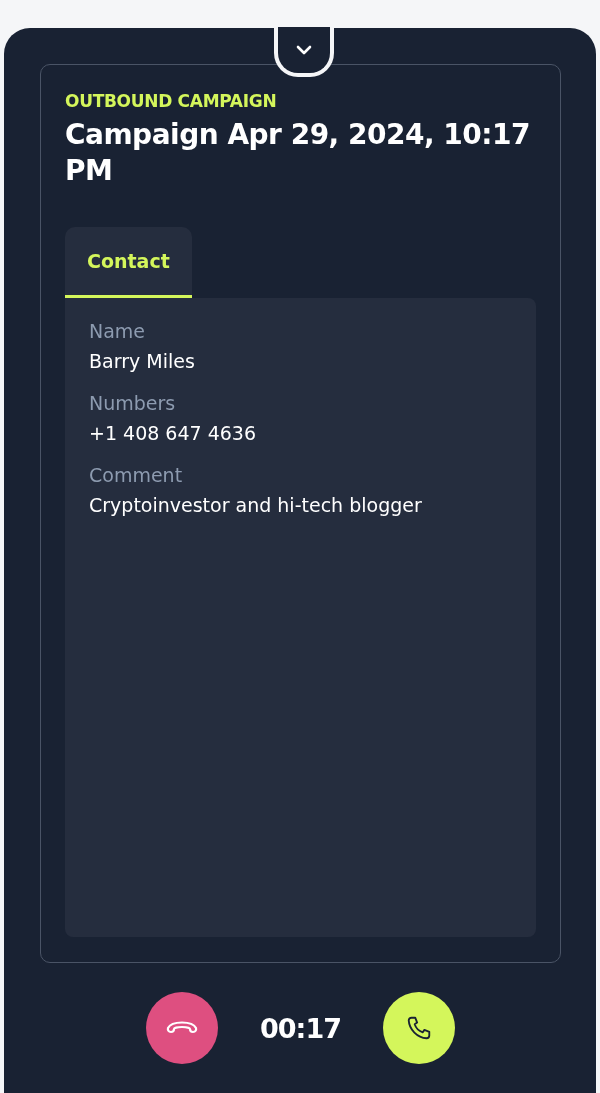 This screenshot has height=1093, width=600. What do you see at coordinates (300, 1028) in the screenshot?
I see `call-timer: 00:17` at bounding box center [300, 1028].